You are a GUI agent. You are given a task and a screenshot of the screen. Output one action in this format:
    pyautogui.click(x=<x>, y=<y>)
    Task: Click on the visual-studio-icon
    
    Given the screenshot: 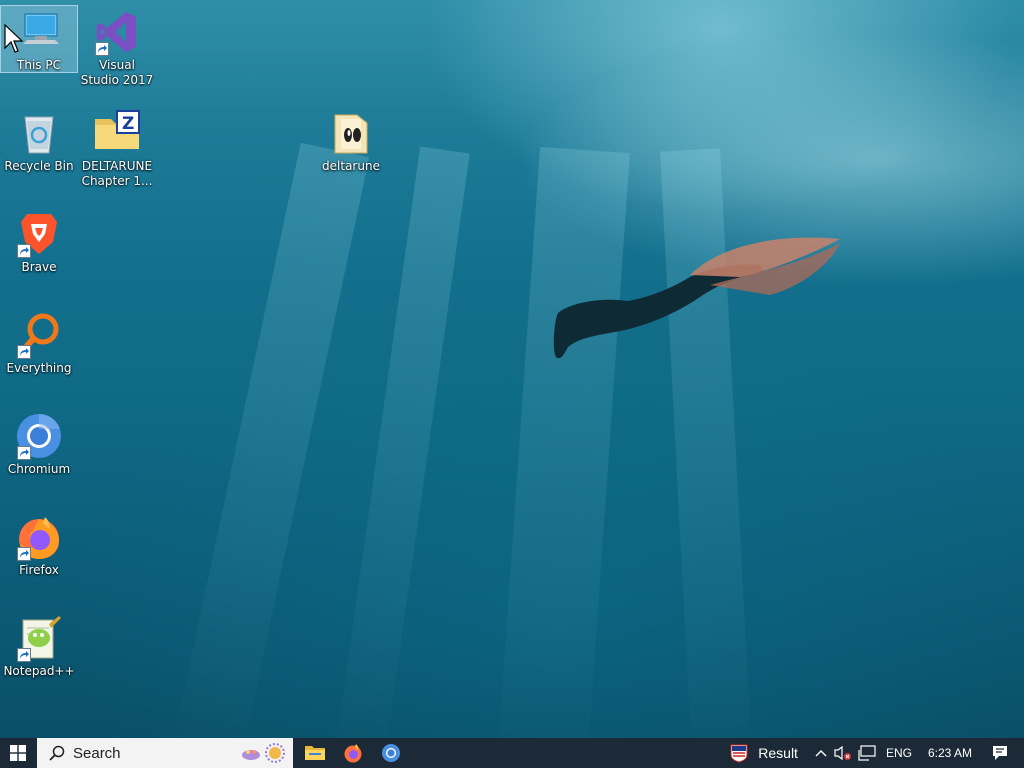 What is the action you would take?
    pyautogui.click(x=117, y=32)
    